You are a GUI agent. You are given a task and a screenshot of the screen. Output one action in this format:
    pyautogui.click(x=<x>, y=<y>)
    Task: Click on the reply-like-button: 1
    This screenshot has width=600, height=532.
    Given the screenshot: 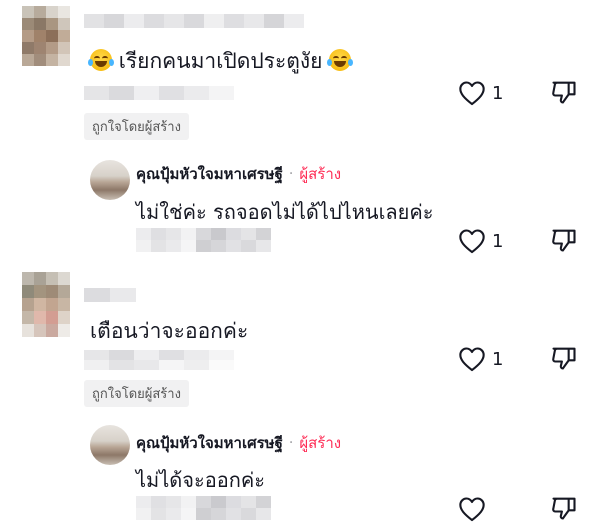 What is the action you would take?
    pyautogui.click(x=480, y=241)
    